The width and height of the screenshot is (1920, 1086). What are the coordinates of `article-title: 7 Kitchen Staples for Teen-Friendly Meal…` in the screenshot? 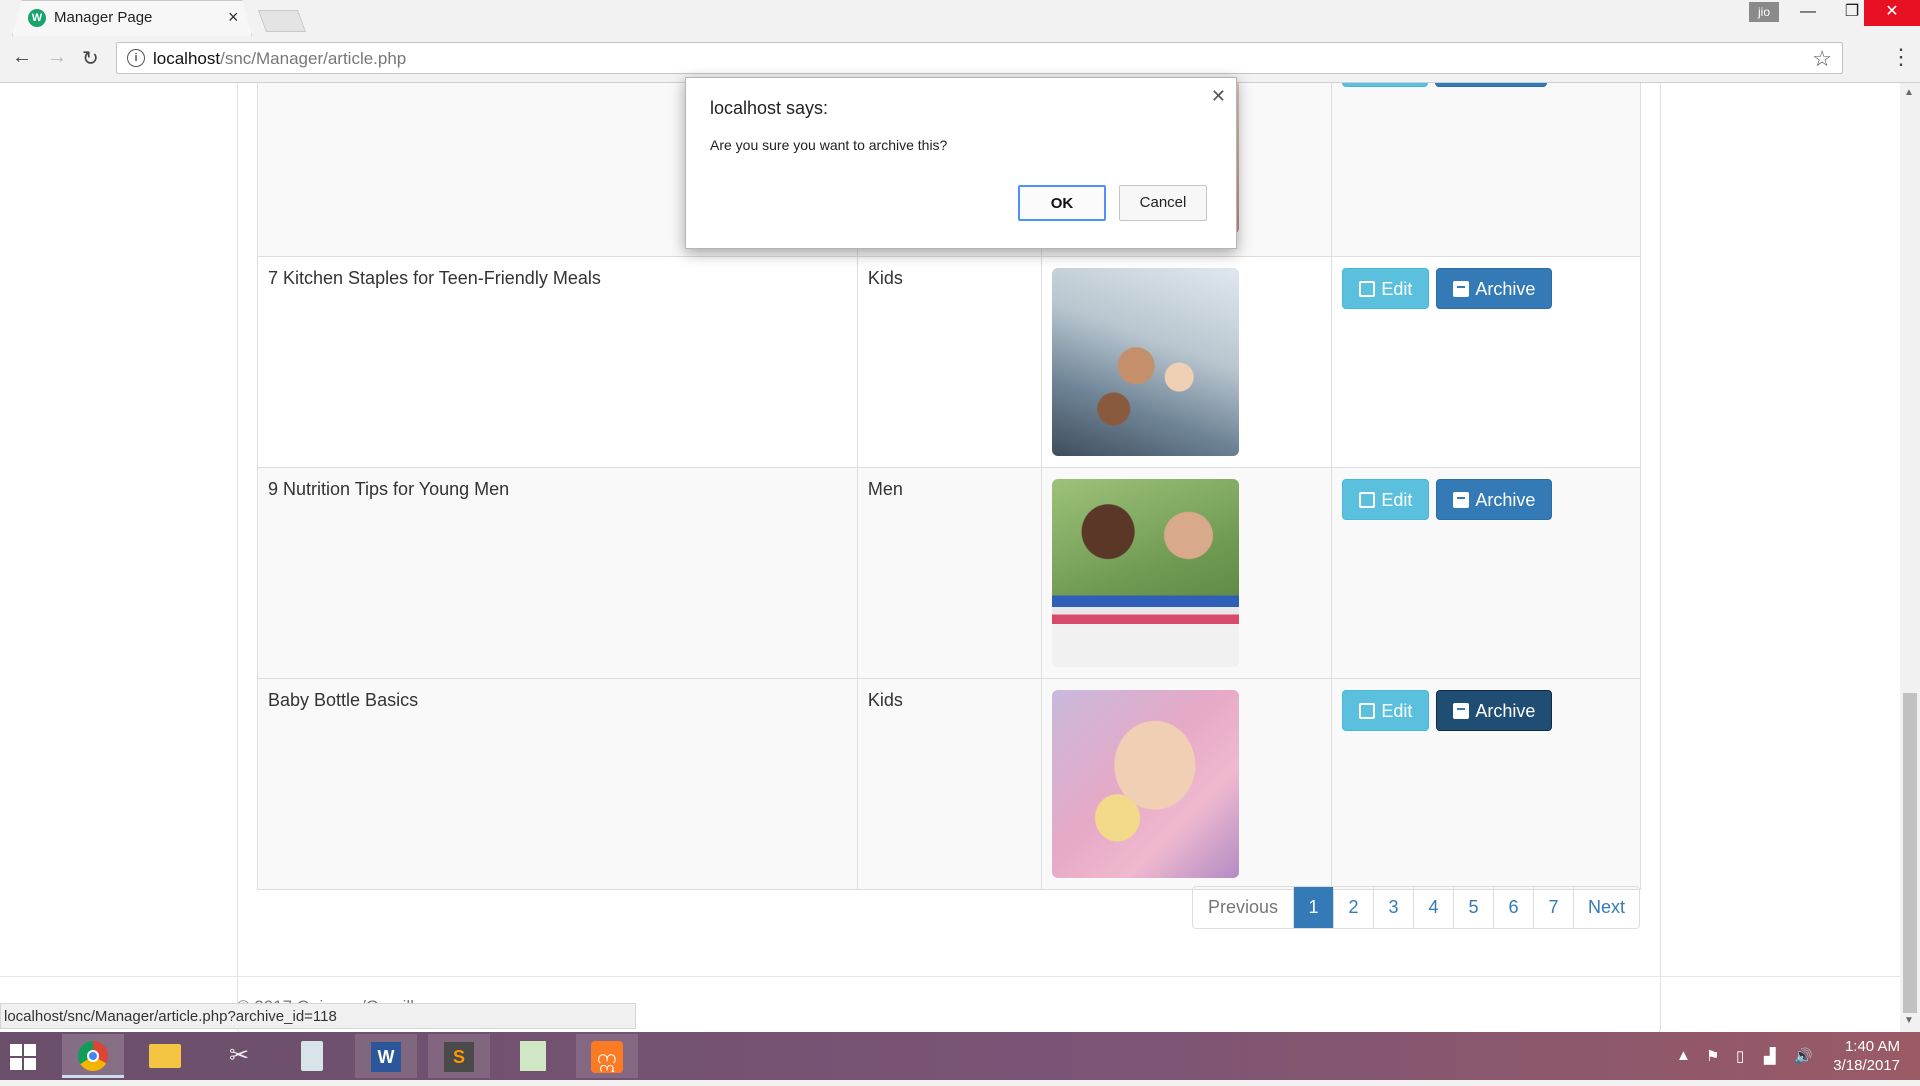 It's located at (557, 362).